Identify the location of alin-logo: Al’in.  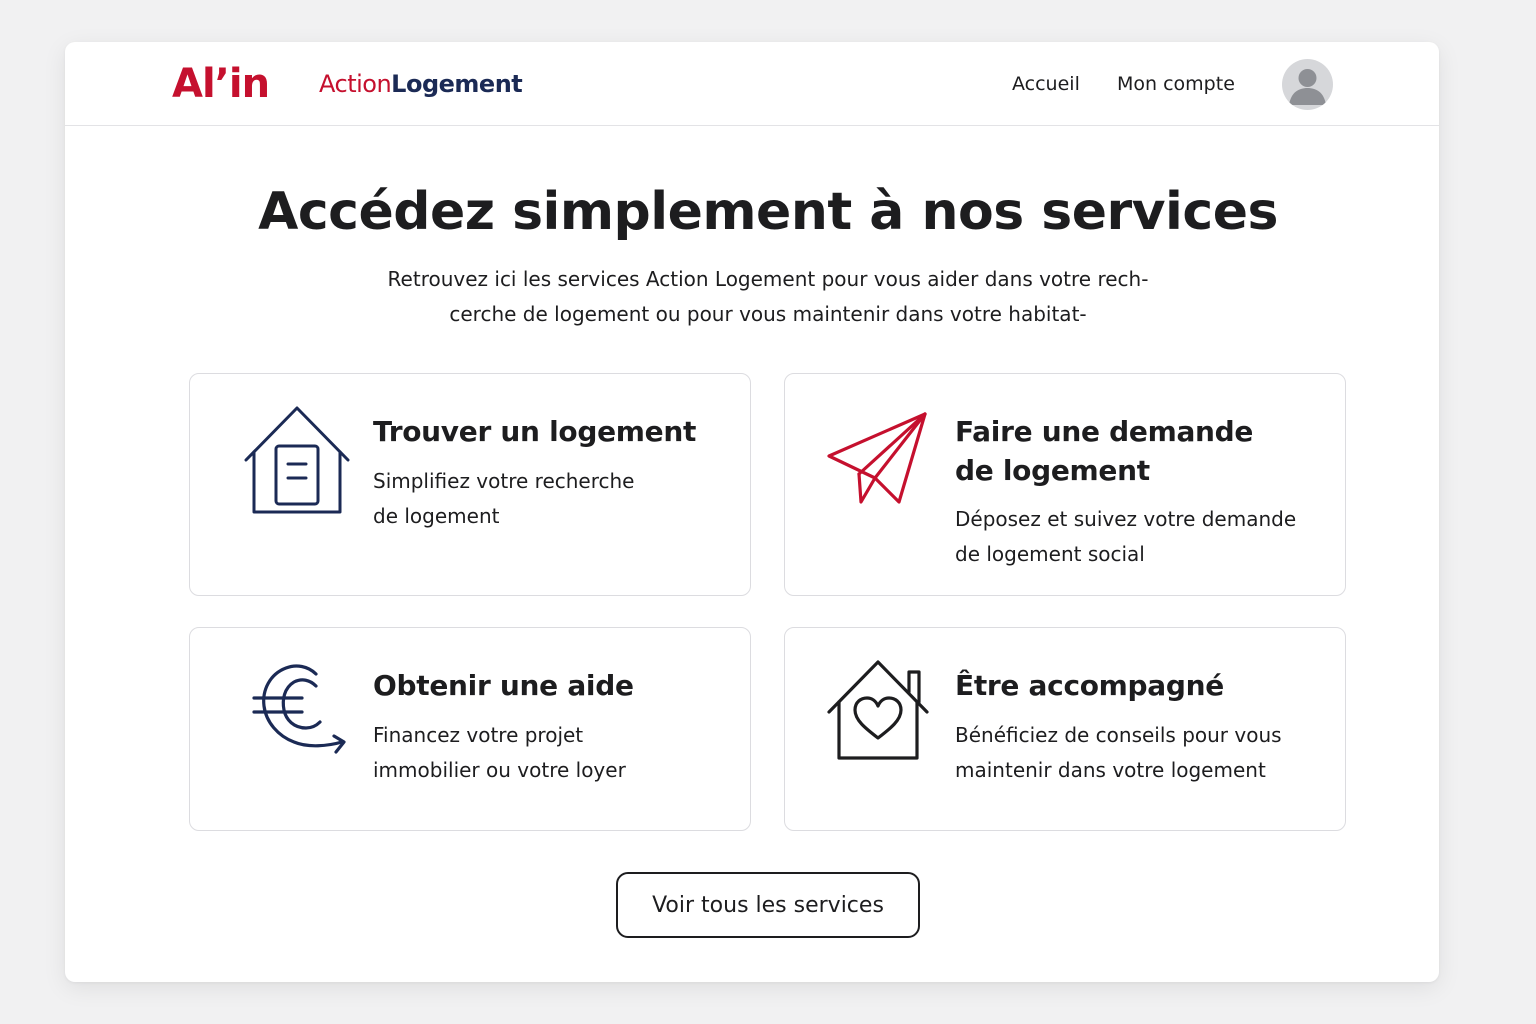
(221, 84).